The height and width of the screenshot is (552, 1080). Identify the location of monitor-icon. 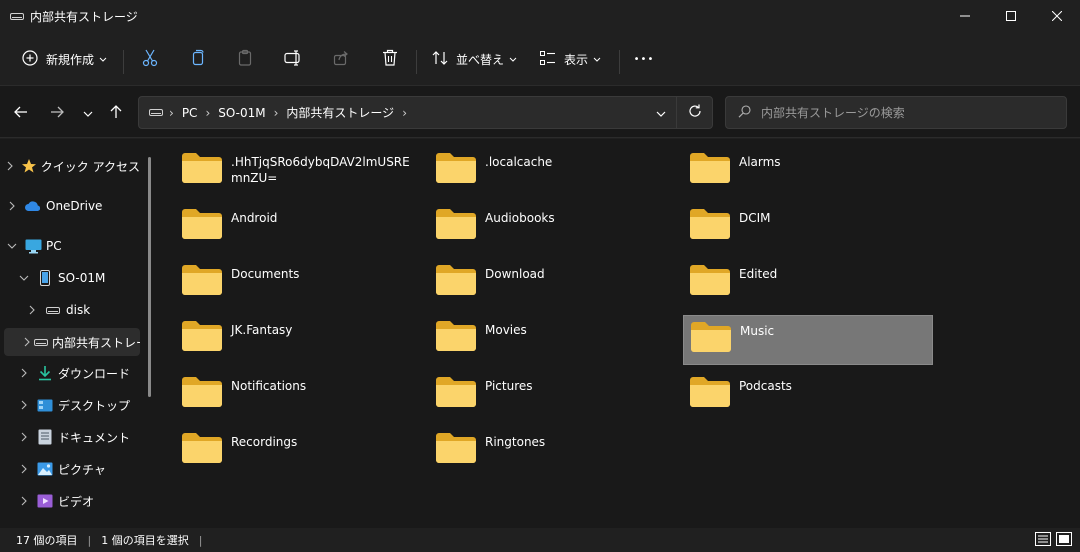
(33, 246).